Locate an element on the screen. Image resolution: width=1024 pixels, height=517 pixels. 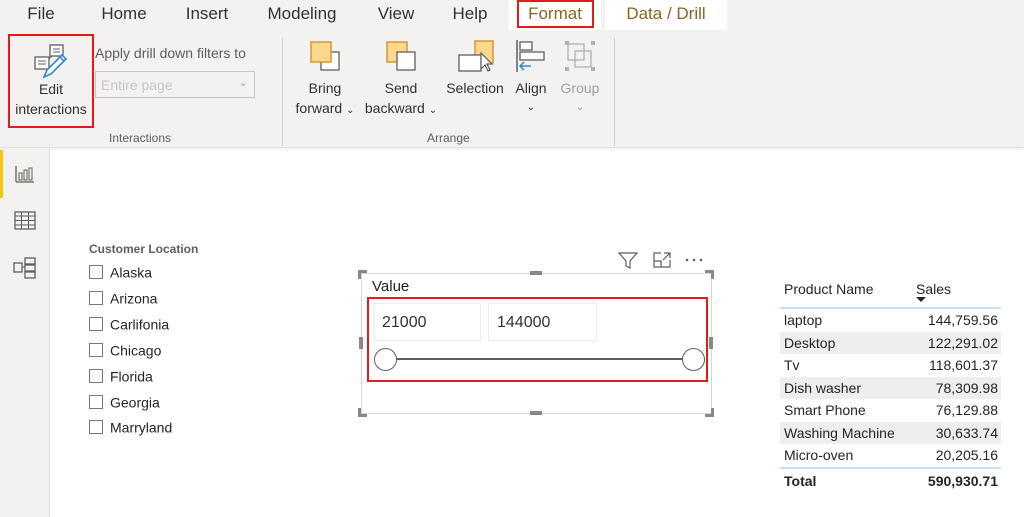
apply-drill-filters-dropdown: Entire page ⌄ is located at coordinates (175, 84).